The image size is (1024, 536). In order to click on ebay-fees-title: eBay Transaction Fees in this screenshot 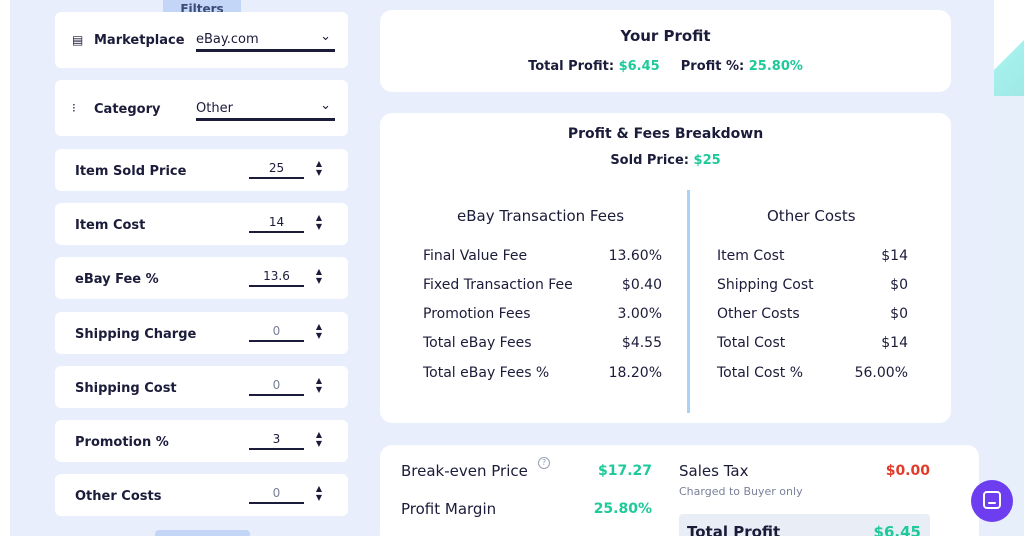, I will do `click(541, 216)`.